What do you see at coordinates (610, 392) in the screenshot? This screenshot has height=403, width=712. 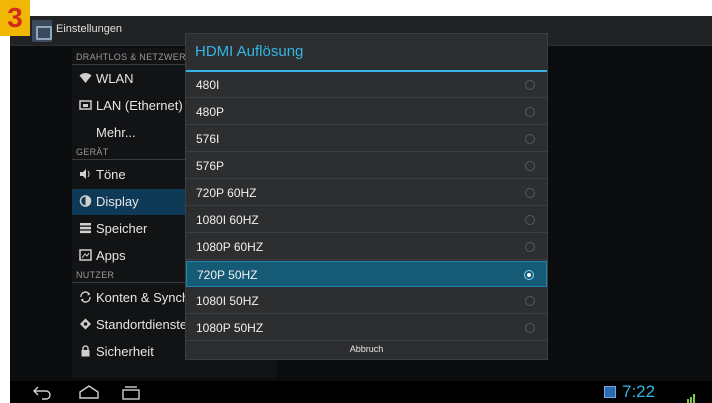 I see `notification-icon` at bounding box center [610, 392].